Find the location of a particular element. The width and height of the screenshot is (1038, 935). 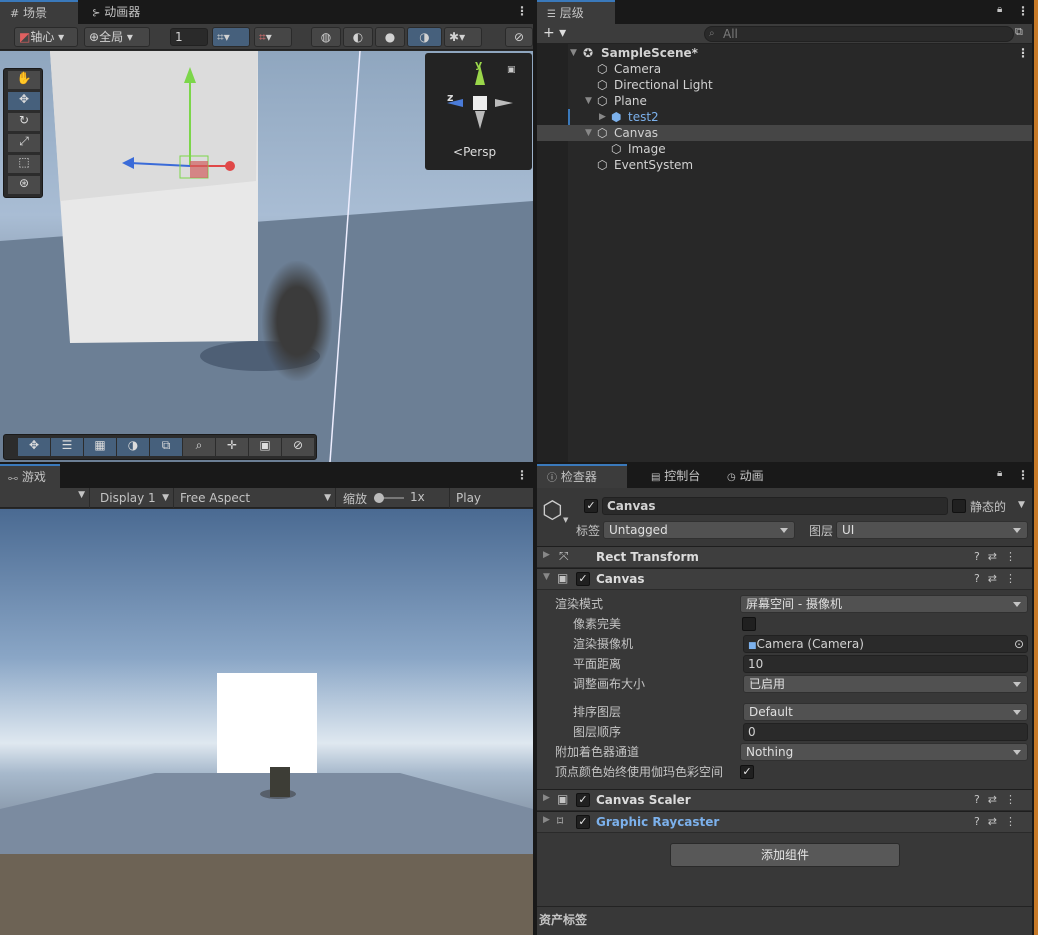

object-picker-icon: ⊙ is located at coordinates (1019, 644).